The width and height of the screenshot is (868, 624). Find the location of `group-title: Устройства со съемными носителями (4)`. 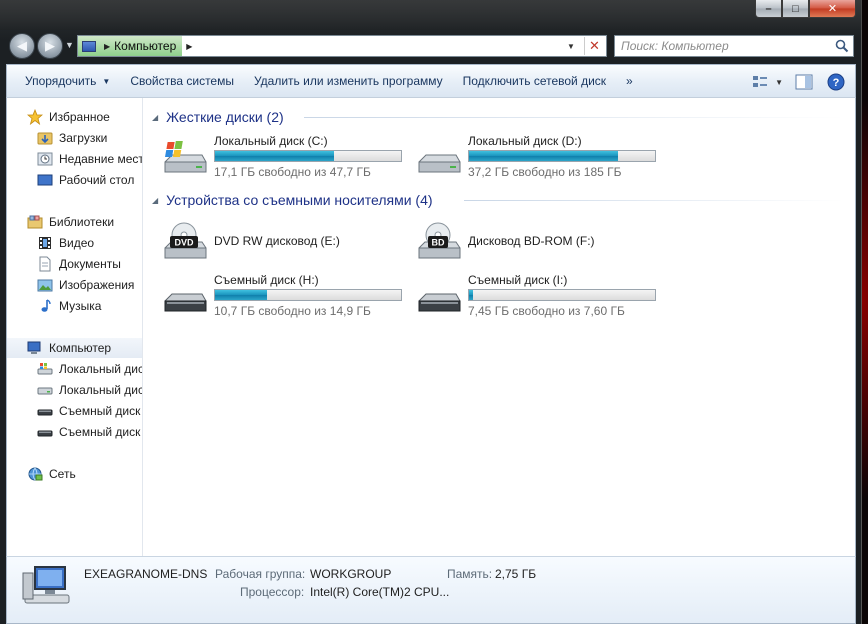

group-title: Устройства со съемными носителями (4) is located at coordinates (299, 200).